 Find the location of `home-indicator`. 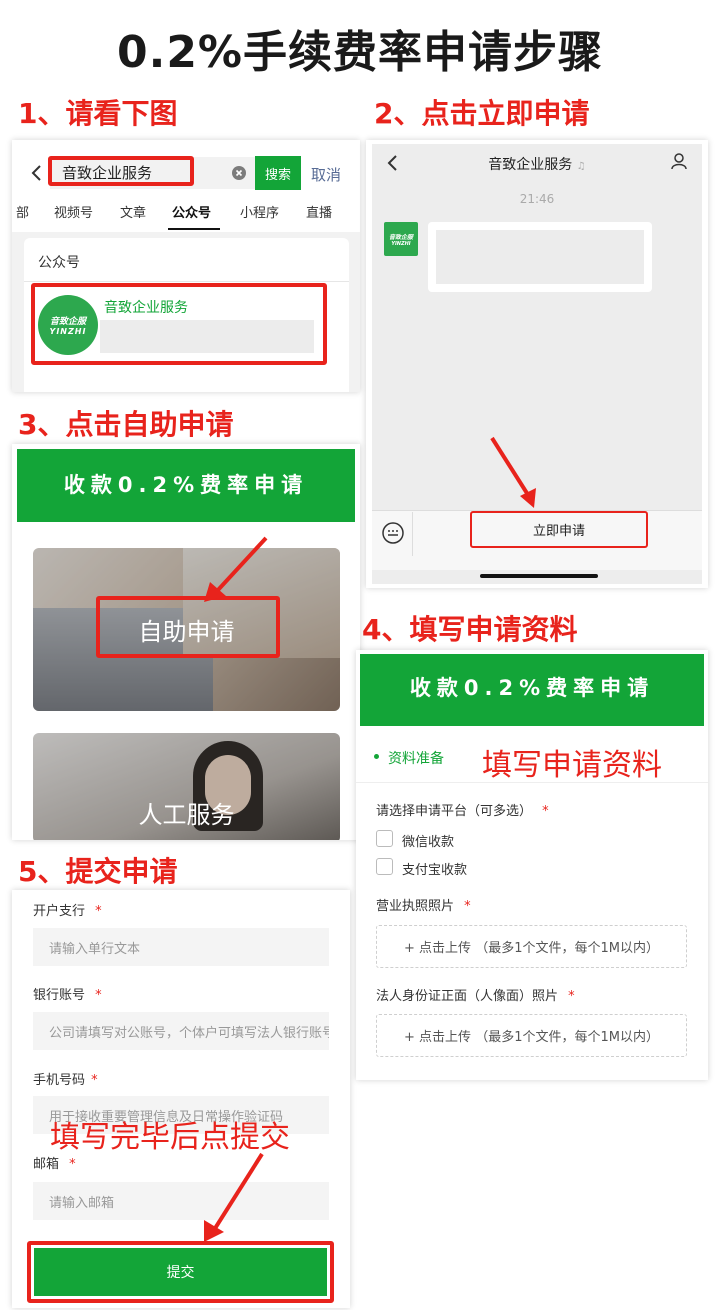

home-indicator is located at coordinates (539, 576).